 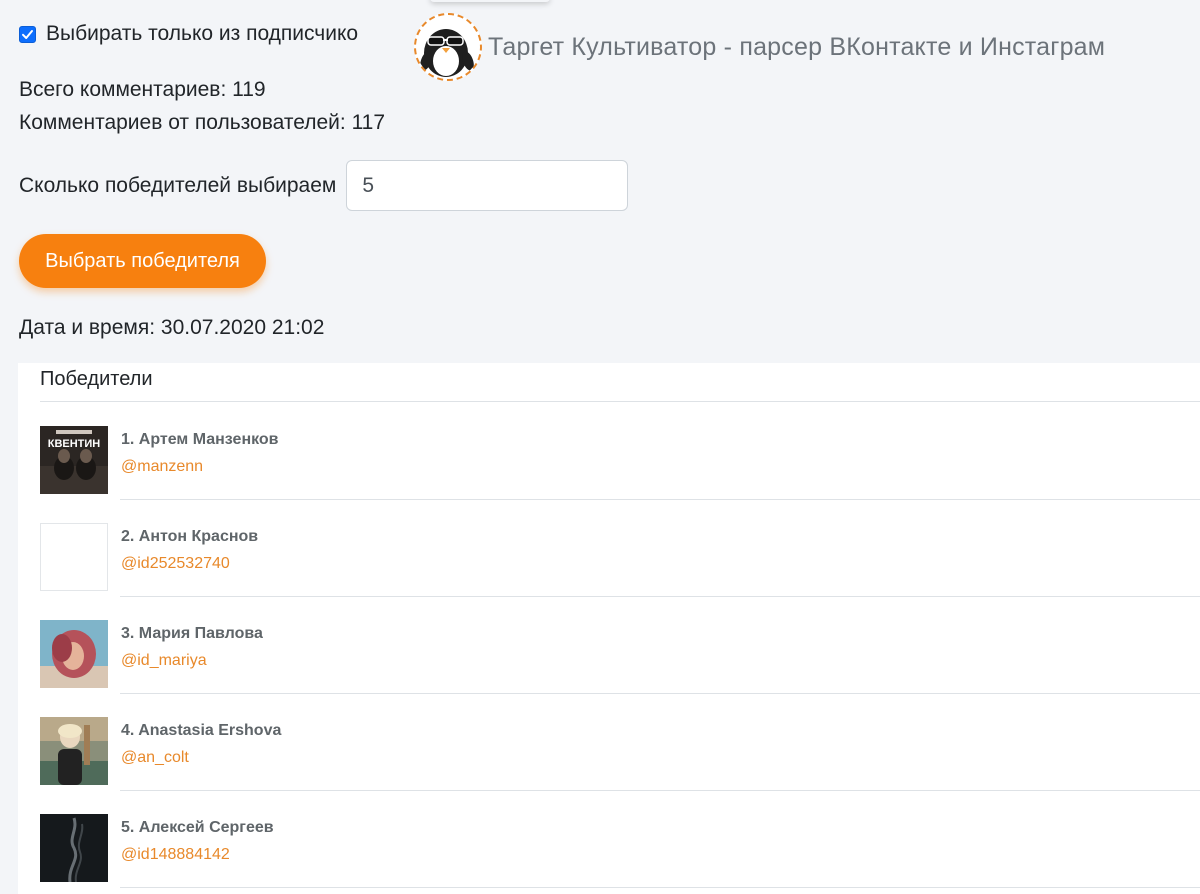 What do you see at coordinates (197, 827) in the screenshot?
I see `winner-name: 5. Алексей Сергеев` at bounding box center [197, 827].